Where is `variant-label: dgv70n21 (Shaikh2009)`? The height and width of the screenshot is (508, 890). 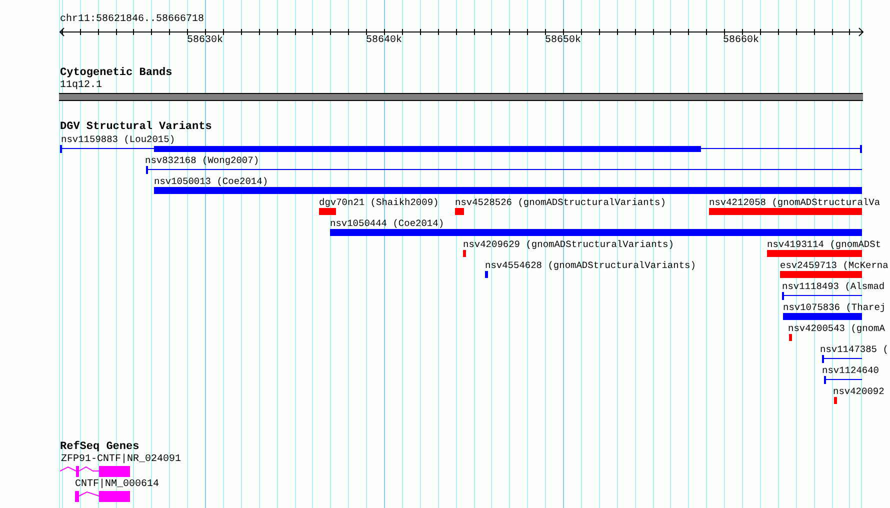 variant-label: dgv70n21 (Shaikh2009) is located at coordinates (379, 202).